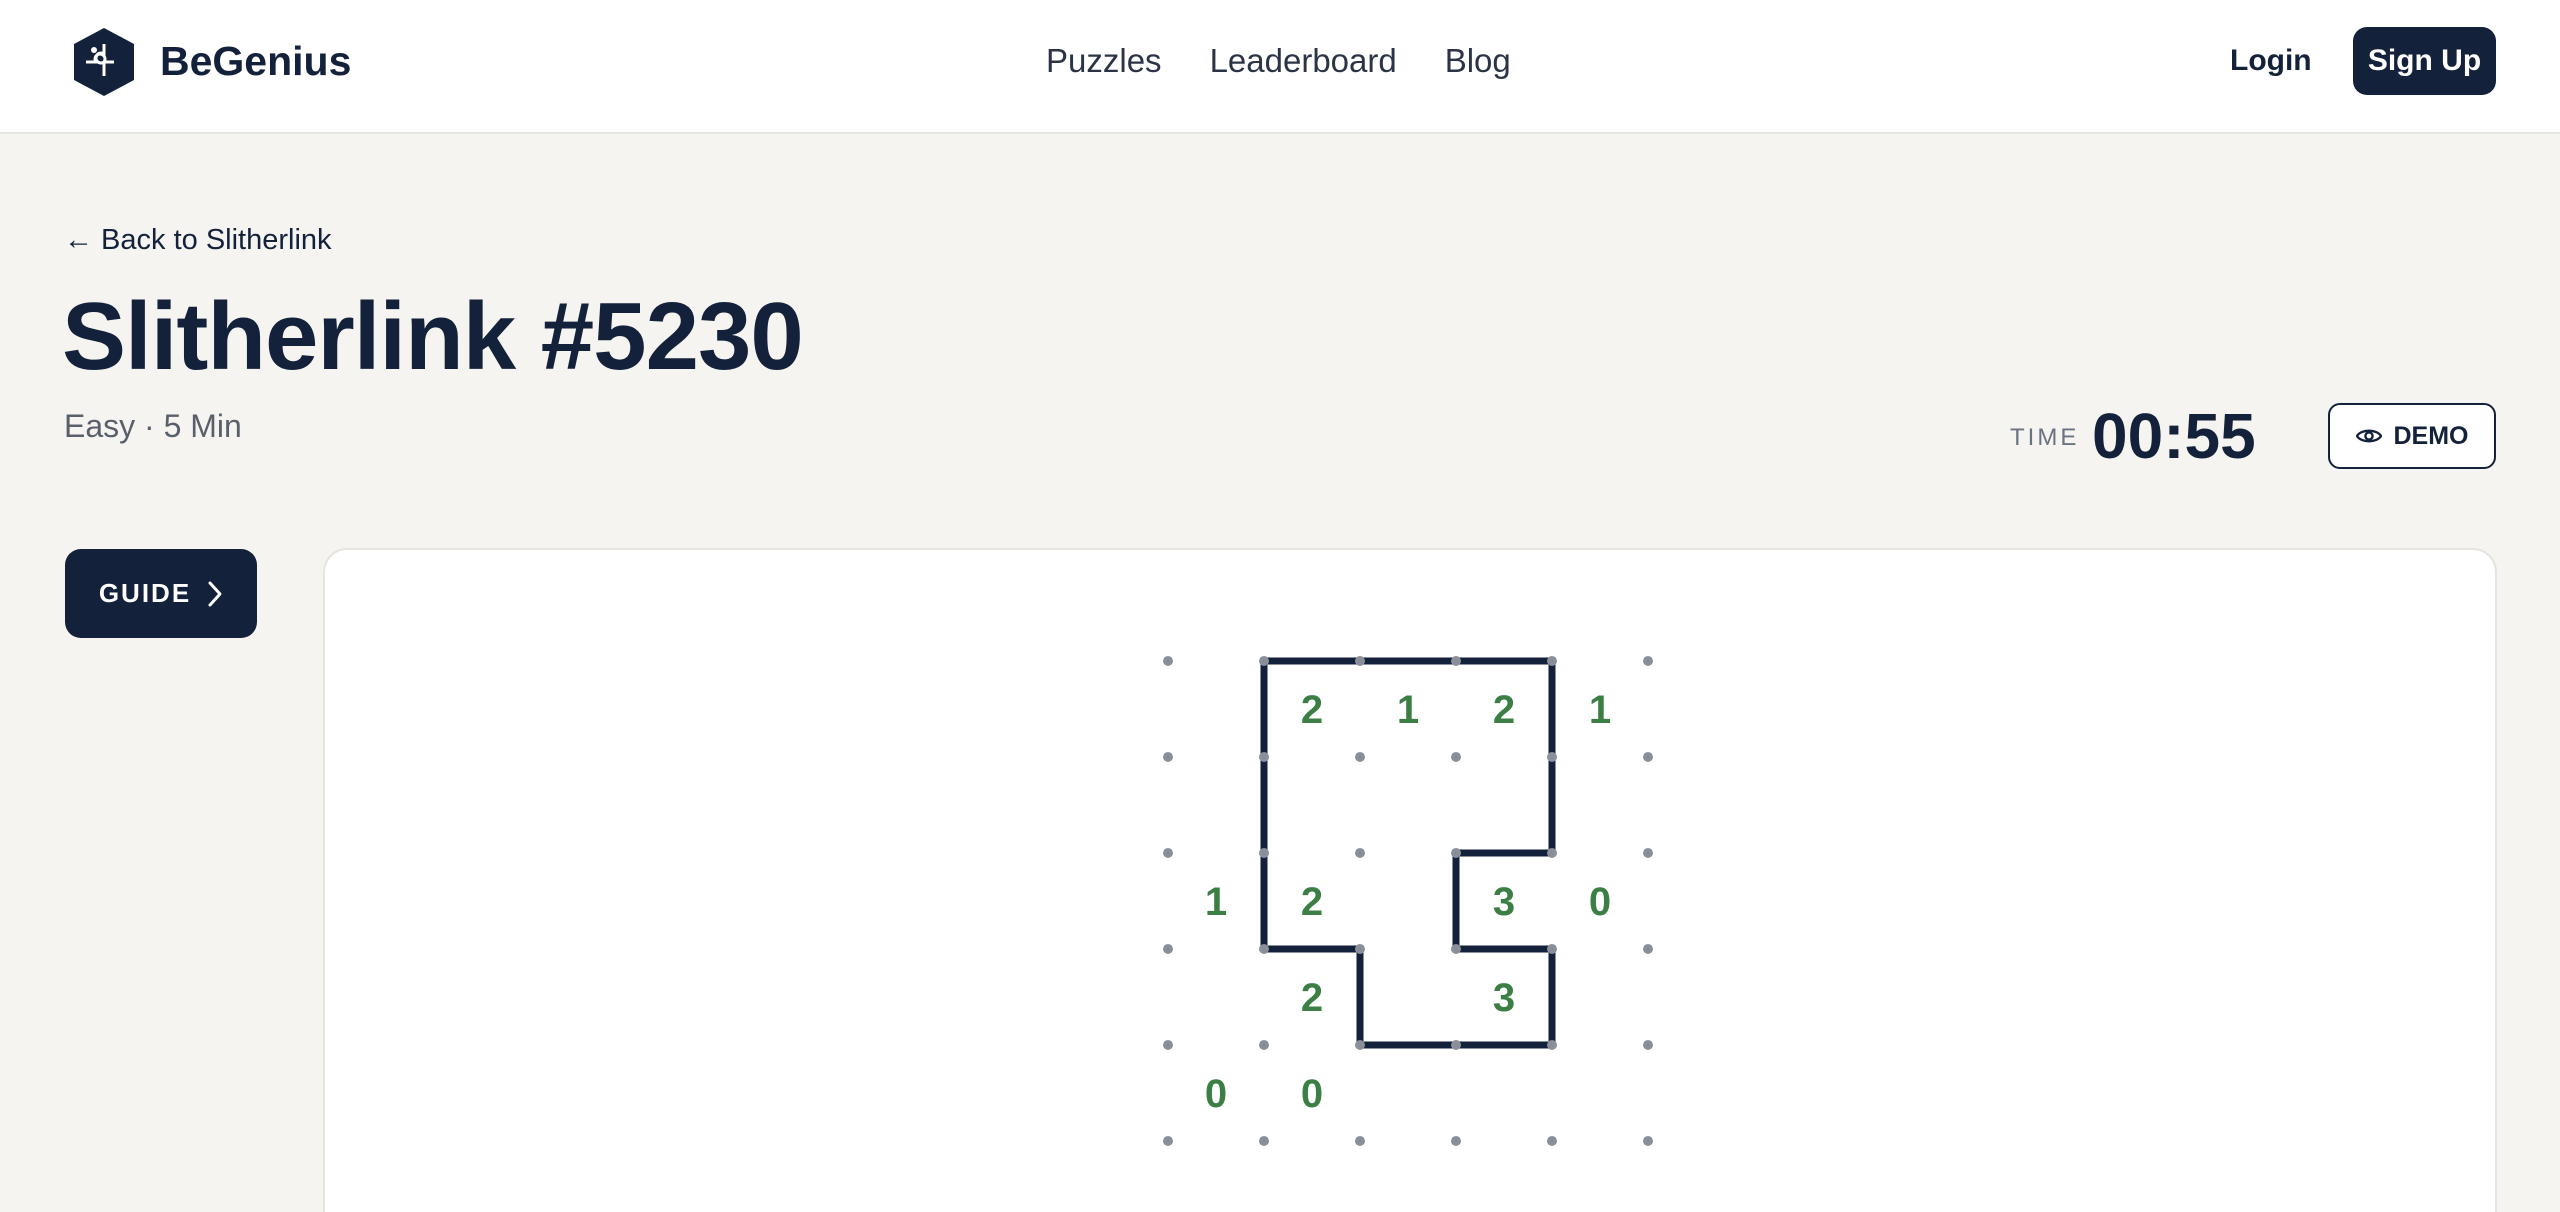 This screenshot has height=1212, width=2560. Describe the element at coordinates (255, 61) in the screenshot. I see `brand-name: BeGenius` at that location.